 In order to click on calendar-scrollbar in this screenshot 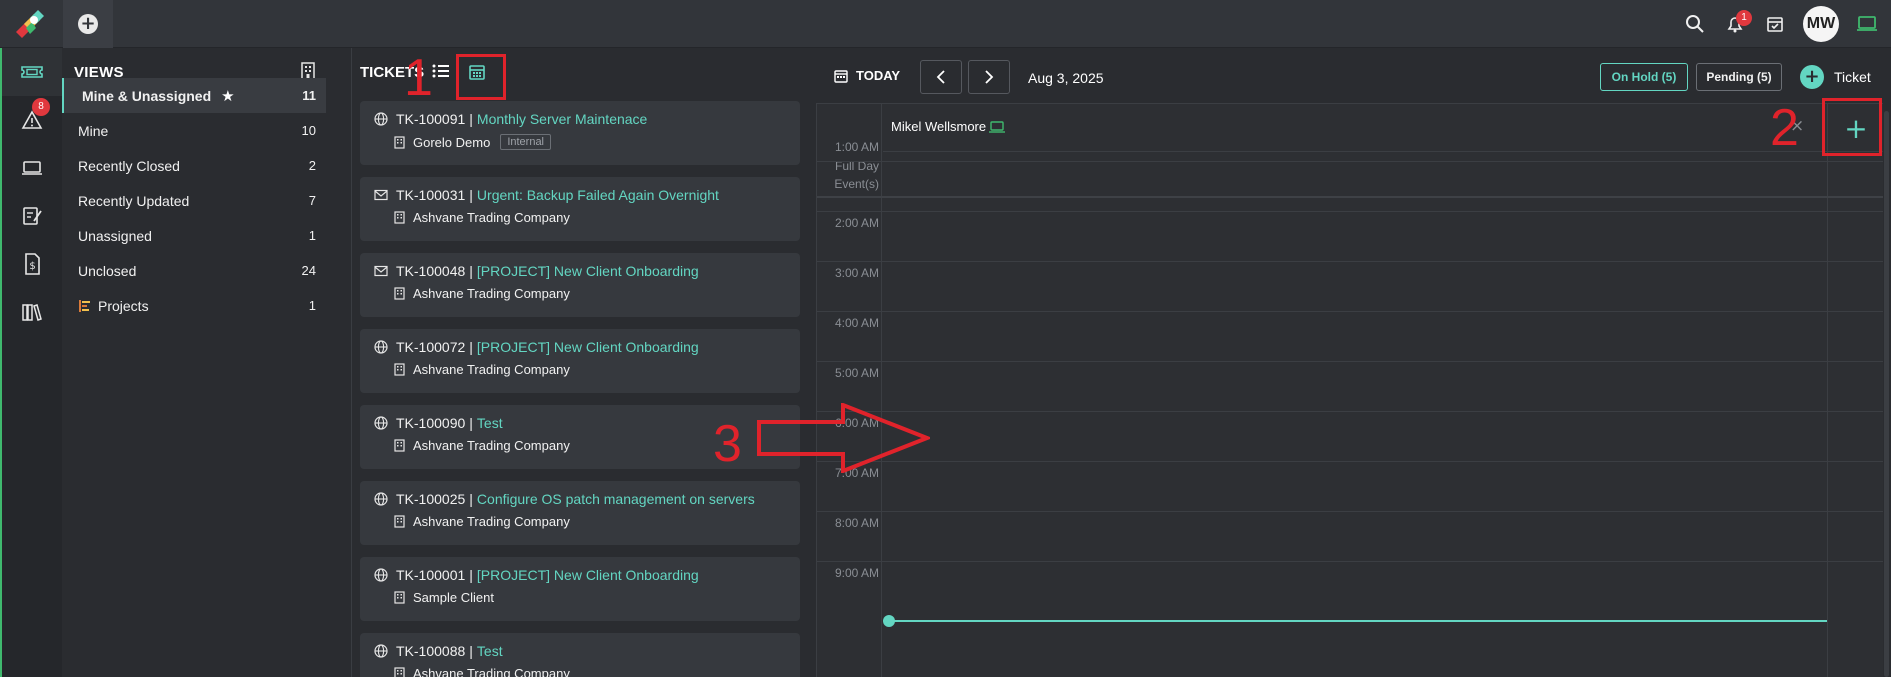, I will do `click(1887, 390)`.